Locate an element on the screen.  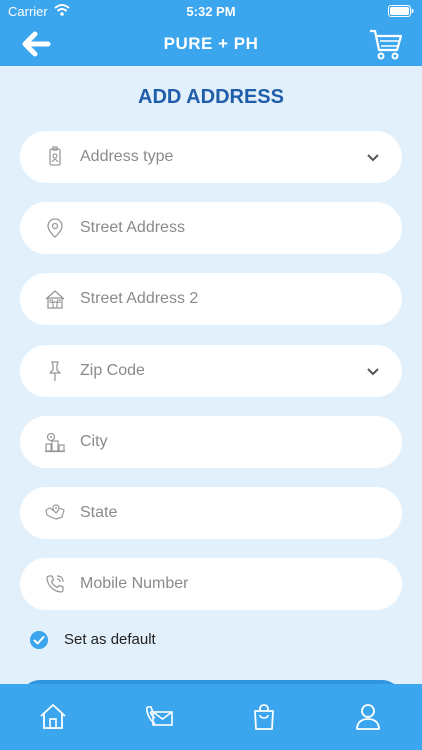
status-bar: Carrier 5:32 PM is located at coordinates (211, 11).